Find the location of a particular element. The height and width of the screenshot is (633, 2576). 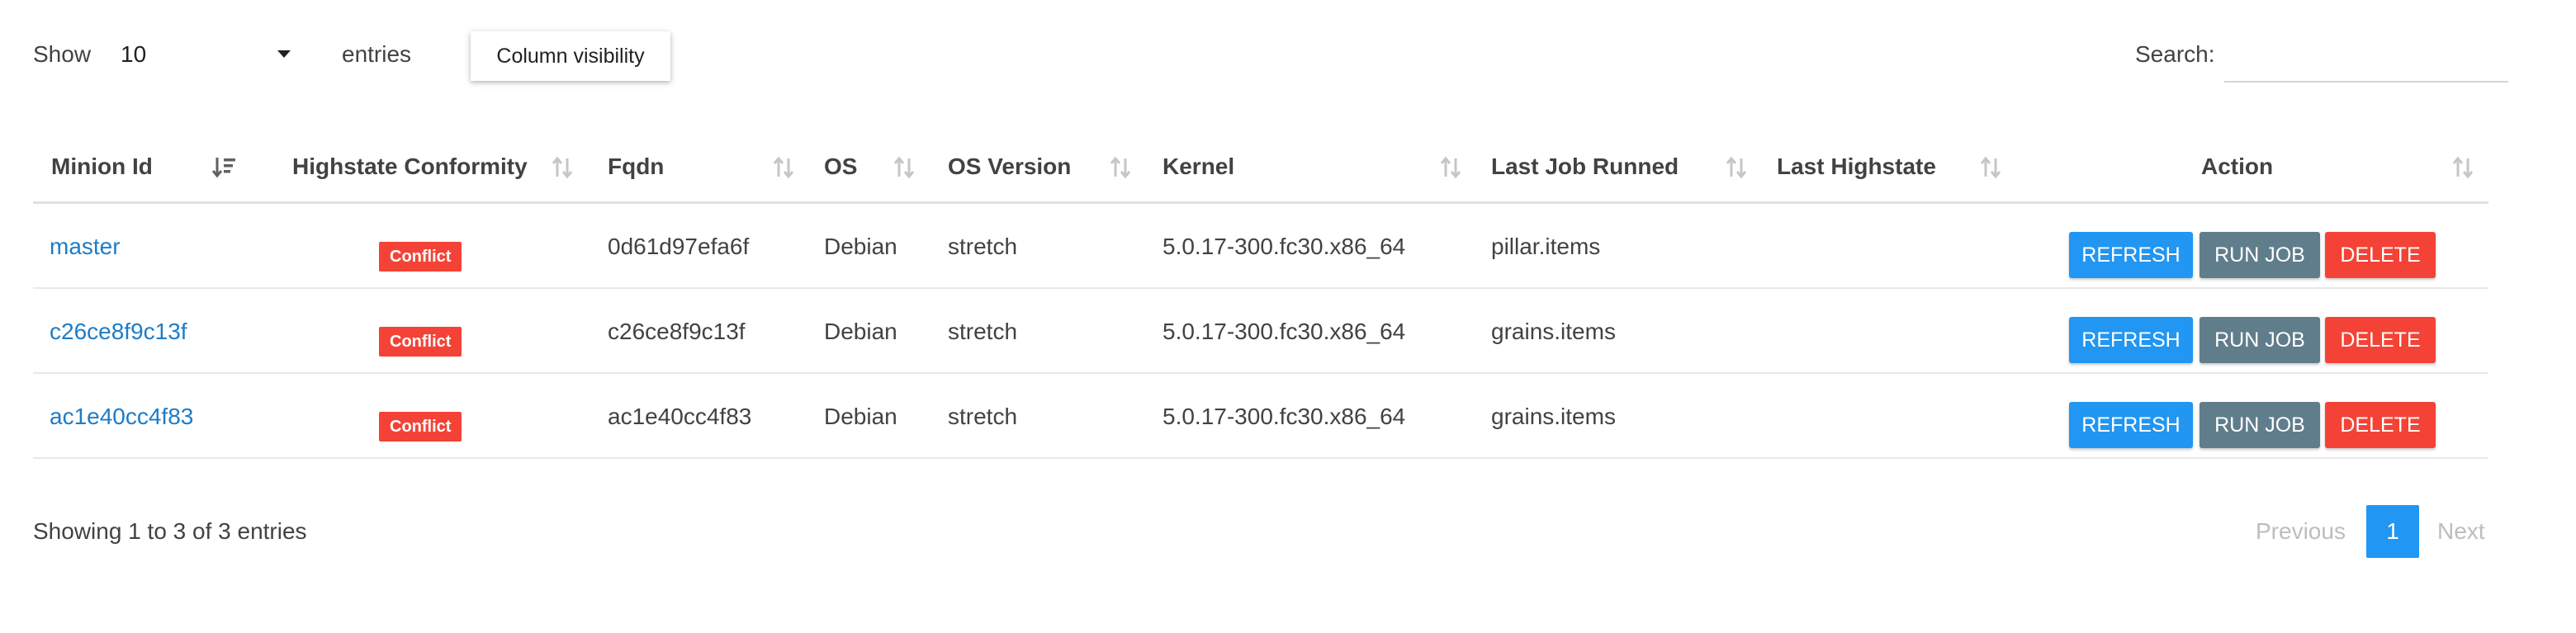

cell-fqdn: c26ce8f9c13f is located at coordinates (677, 331).